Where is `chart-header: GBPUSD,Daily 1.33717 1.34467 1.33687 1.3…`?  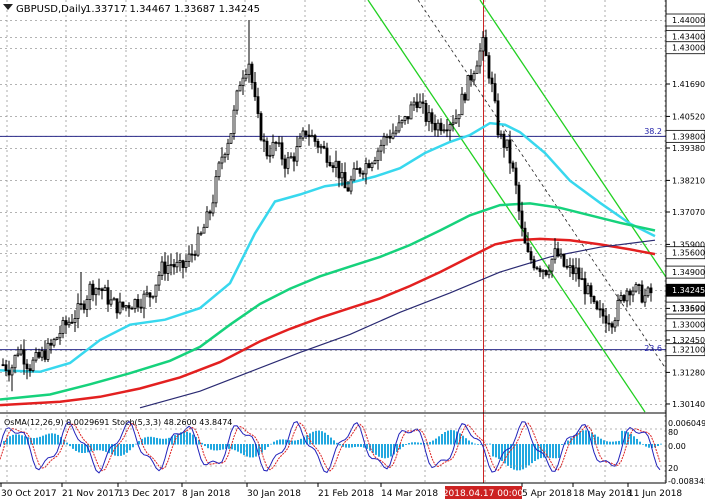 chart-header: GBPUSD,Daily 1.33717 1.34467 1.33687 1.3… is located at coordinates (131, 9).